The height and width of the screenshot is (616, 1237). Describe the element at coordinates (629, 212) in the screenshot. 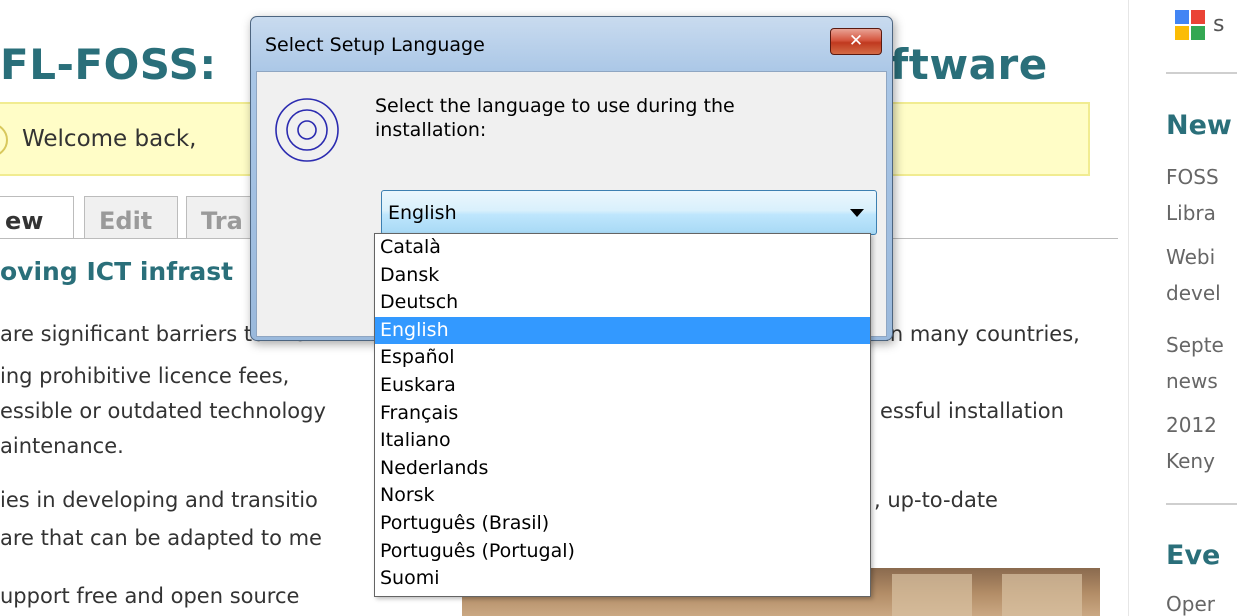

I see `language-select: English` at that location.